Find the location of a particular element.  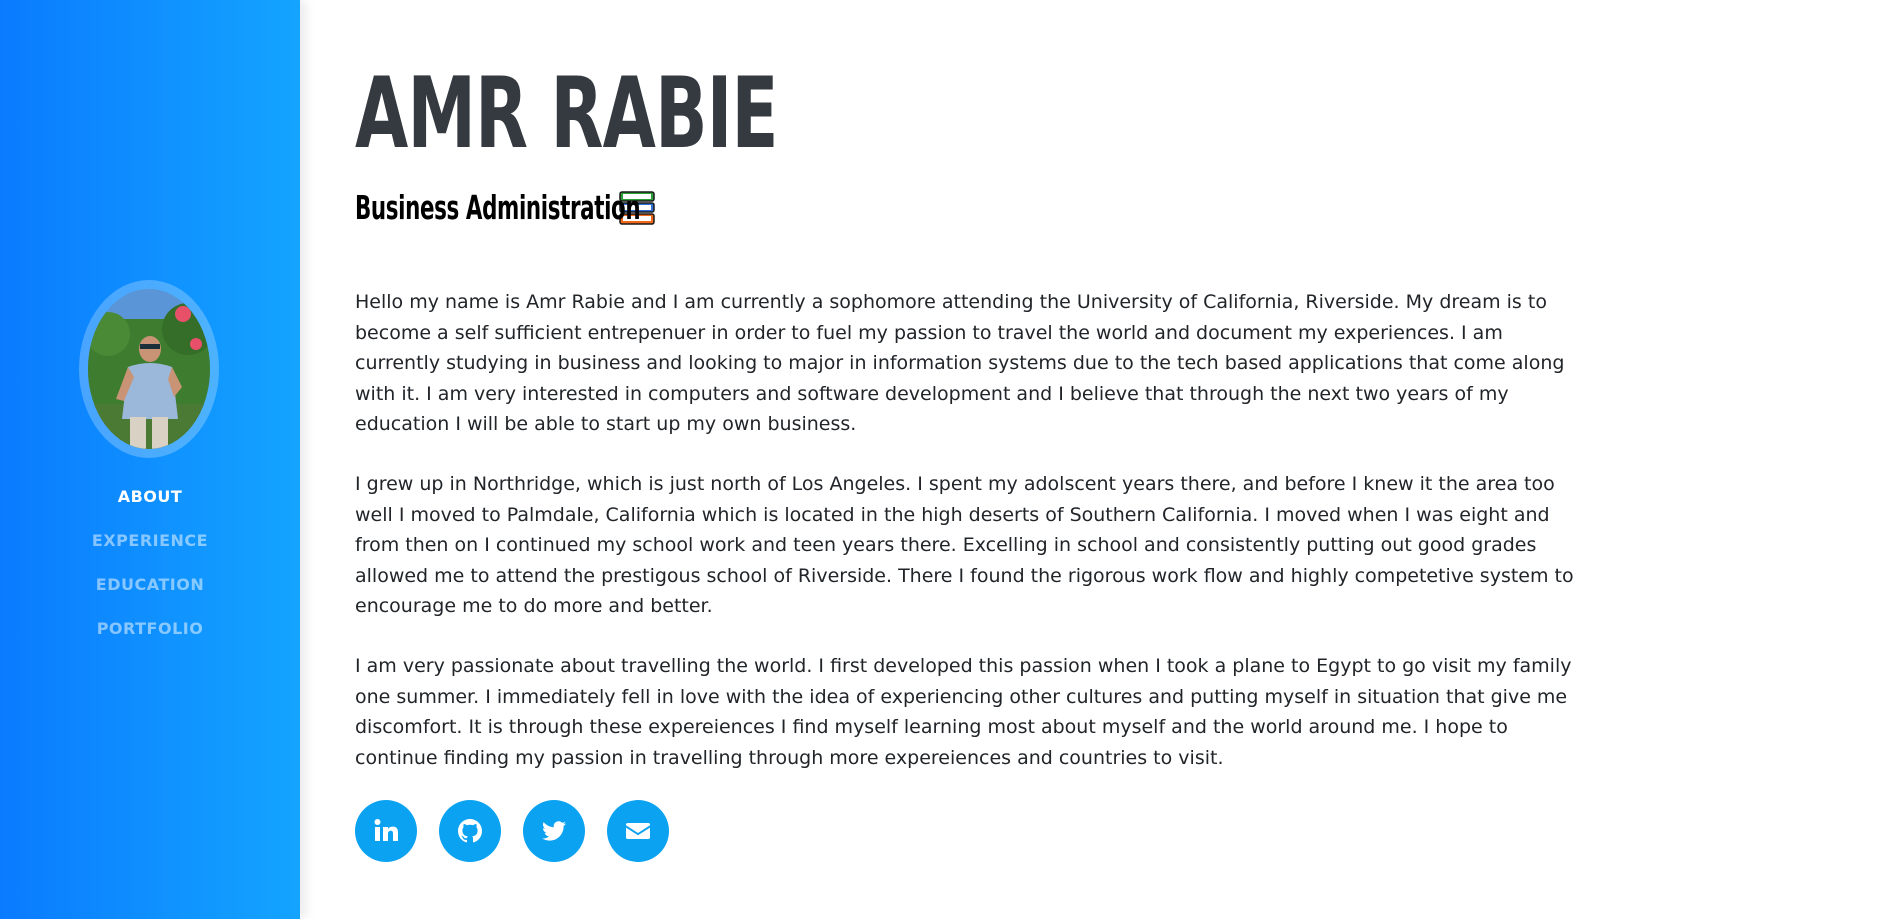

email-icon is located at coordinates (638, 831).